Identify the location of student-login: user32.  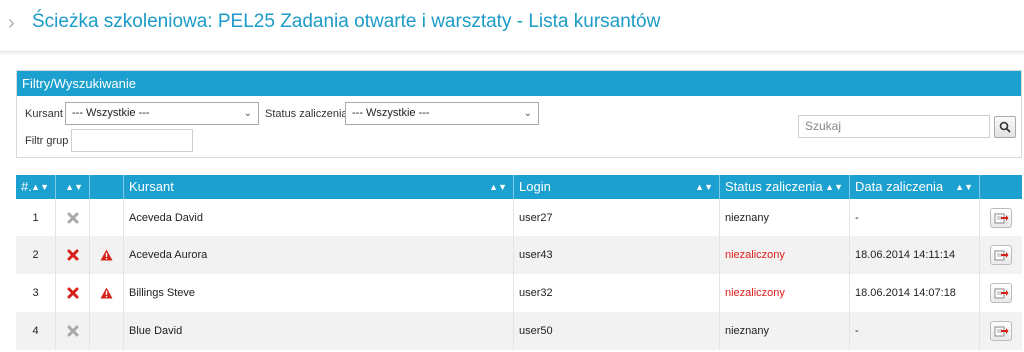
(617, 293).